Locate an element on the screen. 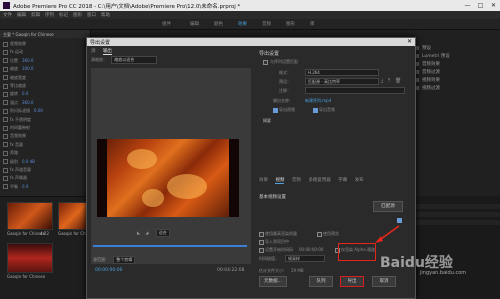  tab-effects: 效果 is located at coordinates (263, 180).